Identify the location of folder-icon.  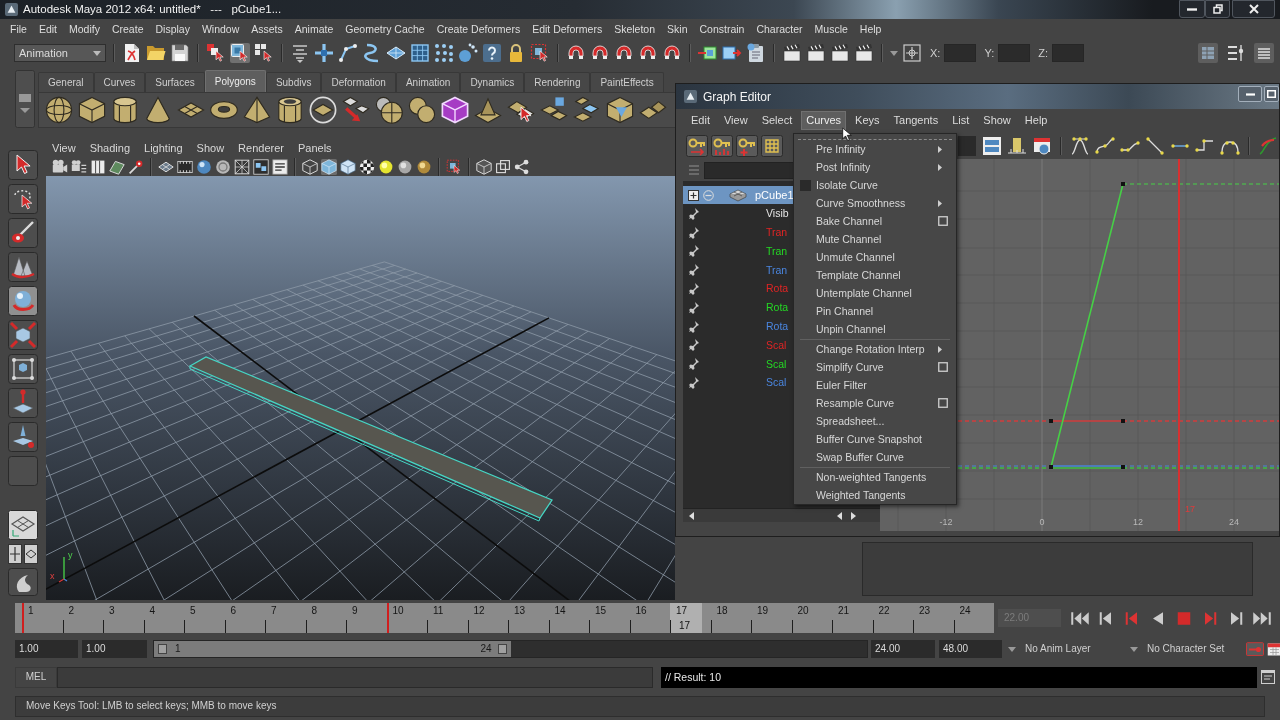
(156, 53).